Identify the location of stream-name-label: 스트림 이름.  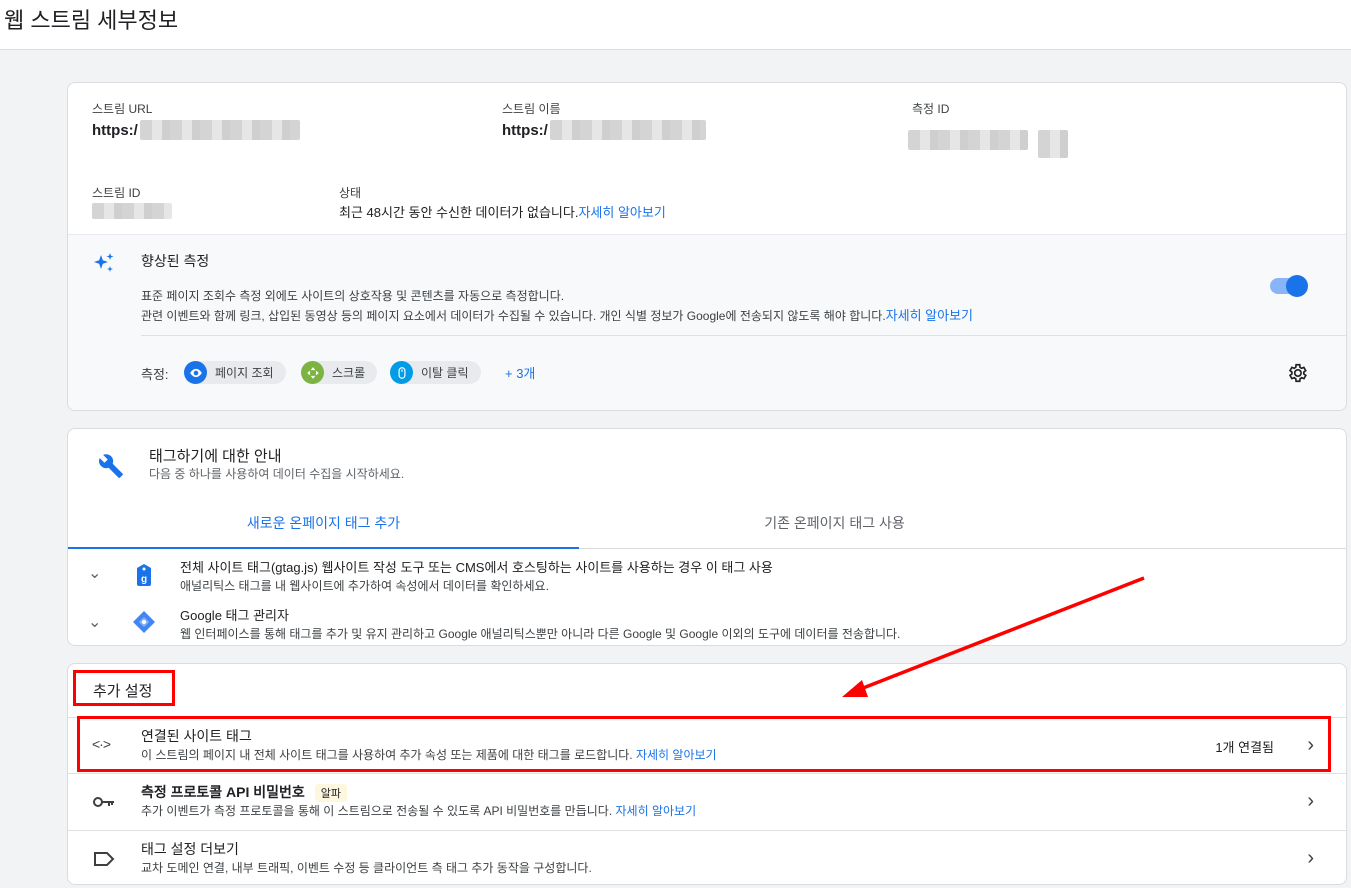
(531, 109).